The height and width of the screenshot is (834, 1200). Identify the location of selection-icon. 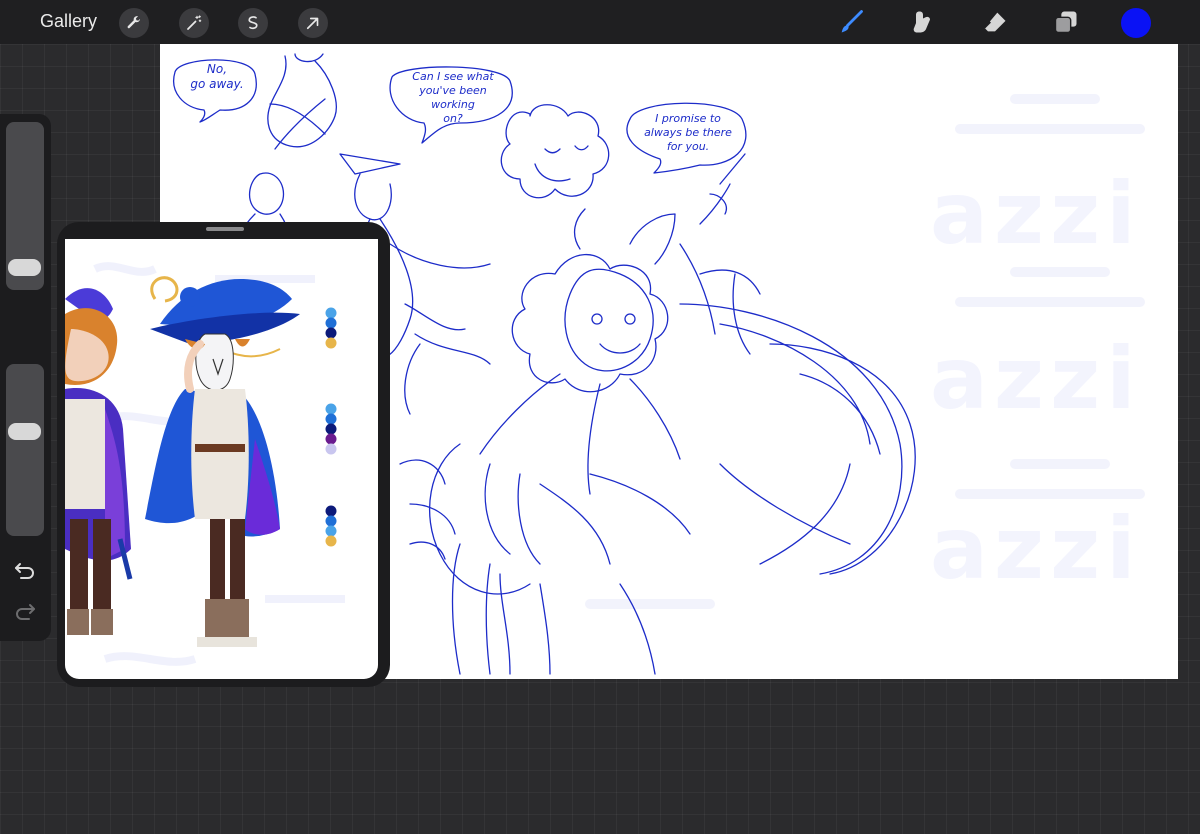
(253, 23).